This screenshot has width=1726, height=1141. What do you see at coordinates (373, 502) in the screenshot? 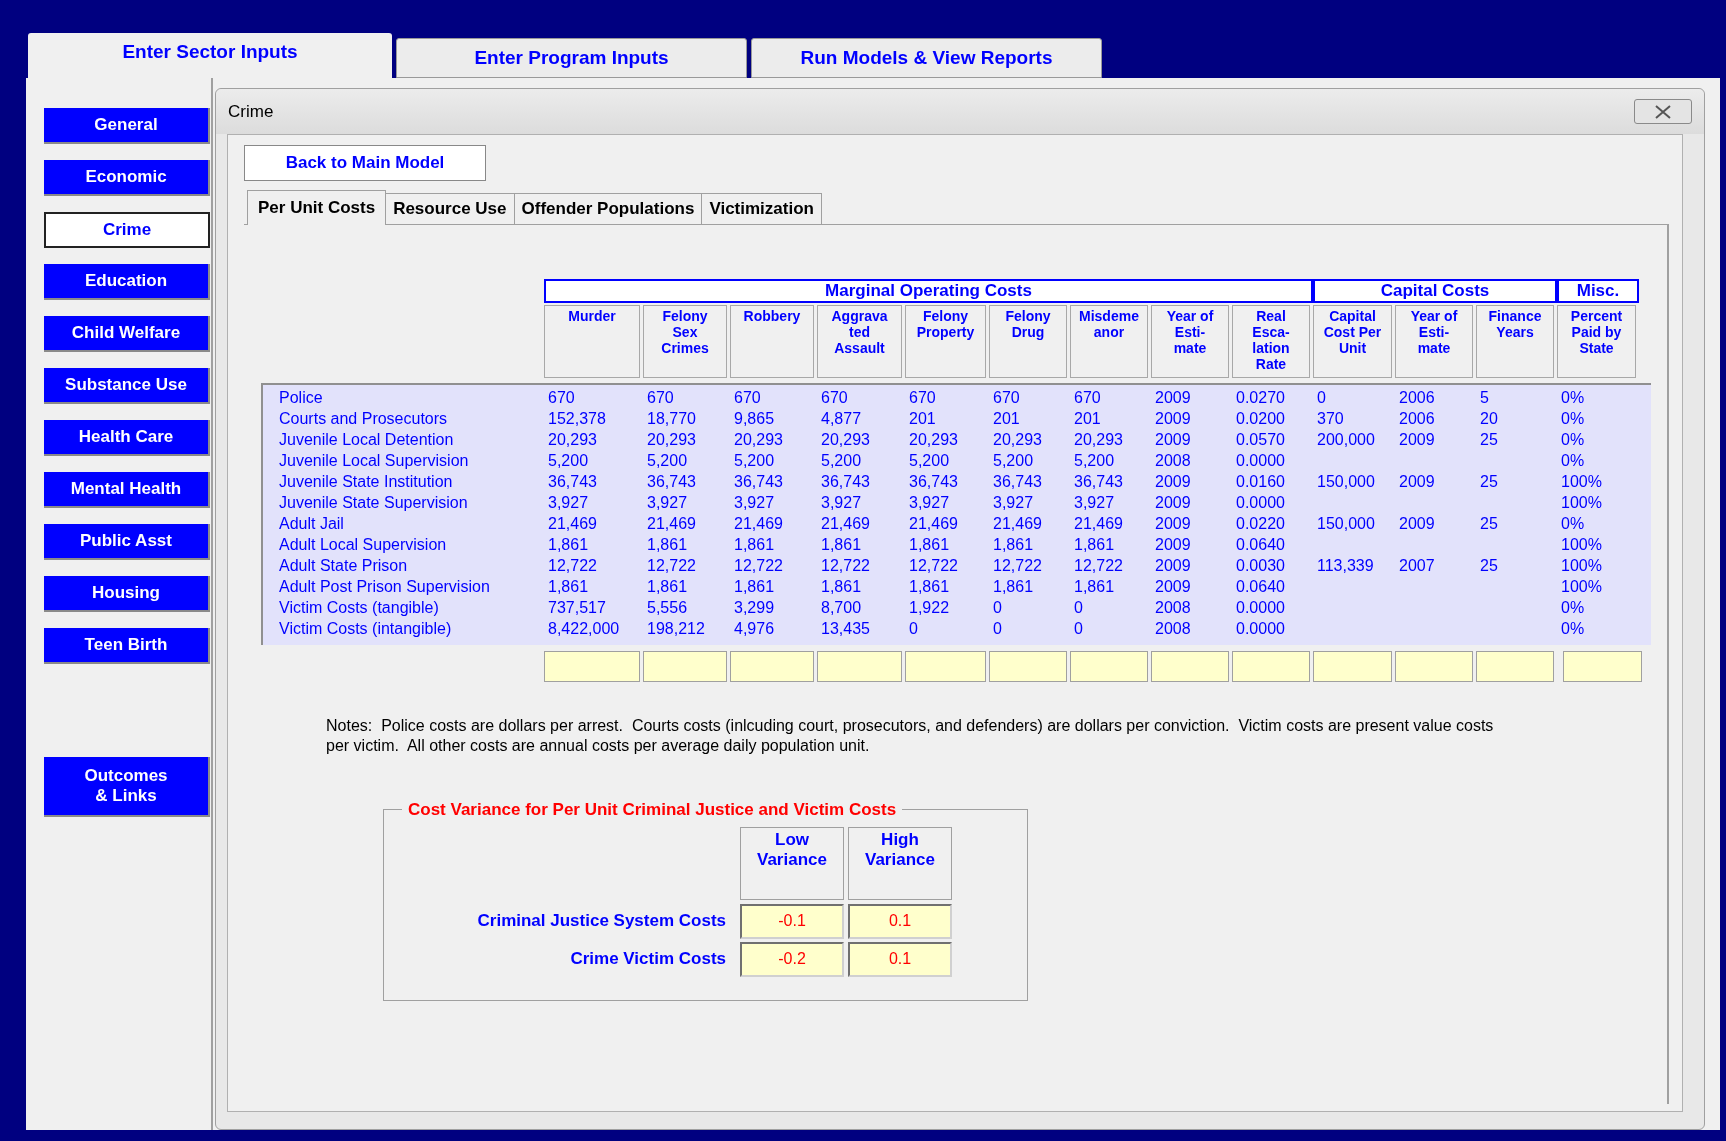
I see `row-label: Juvenile State Supervision` at bounding box center [373, 502].